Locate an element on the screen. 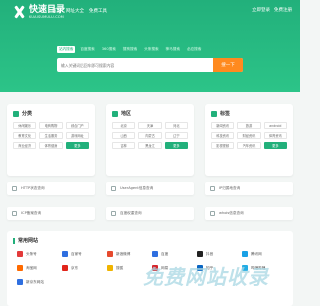 The image size is (320, 306). tag-card-header: 标签 is located at coordinates (220, 113).